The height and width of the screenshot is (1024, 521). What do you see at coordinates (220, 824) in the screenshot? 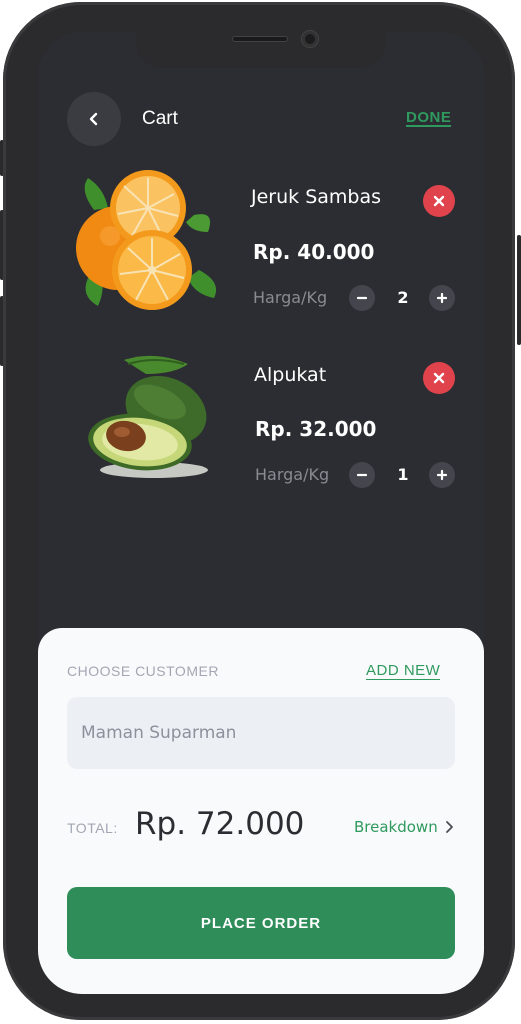
I see `total-value: Rp. 72.000` at bounding box center [220, 824].